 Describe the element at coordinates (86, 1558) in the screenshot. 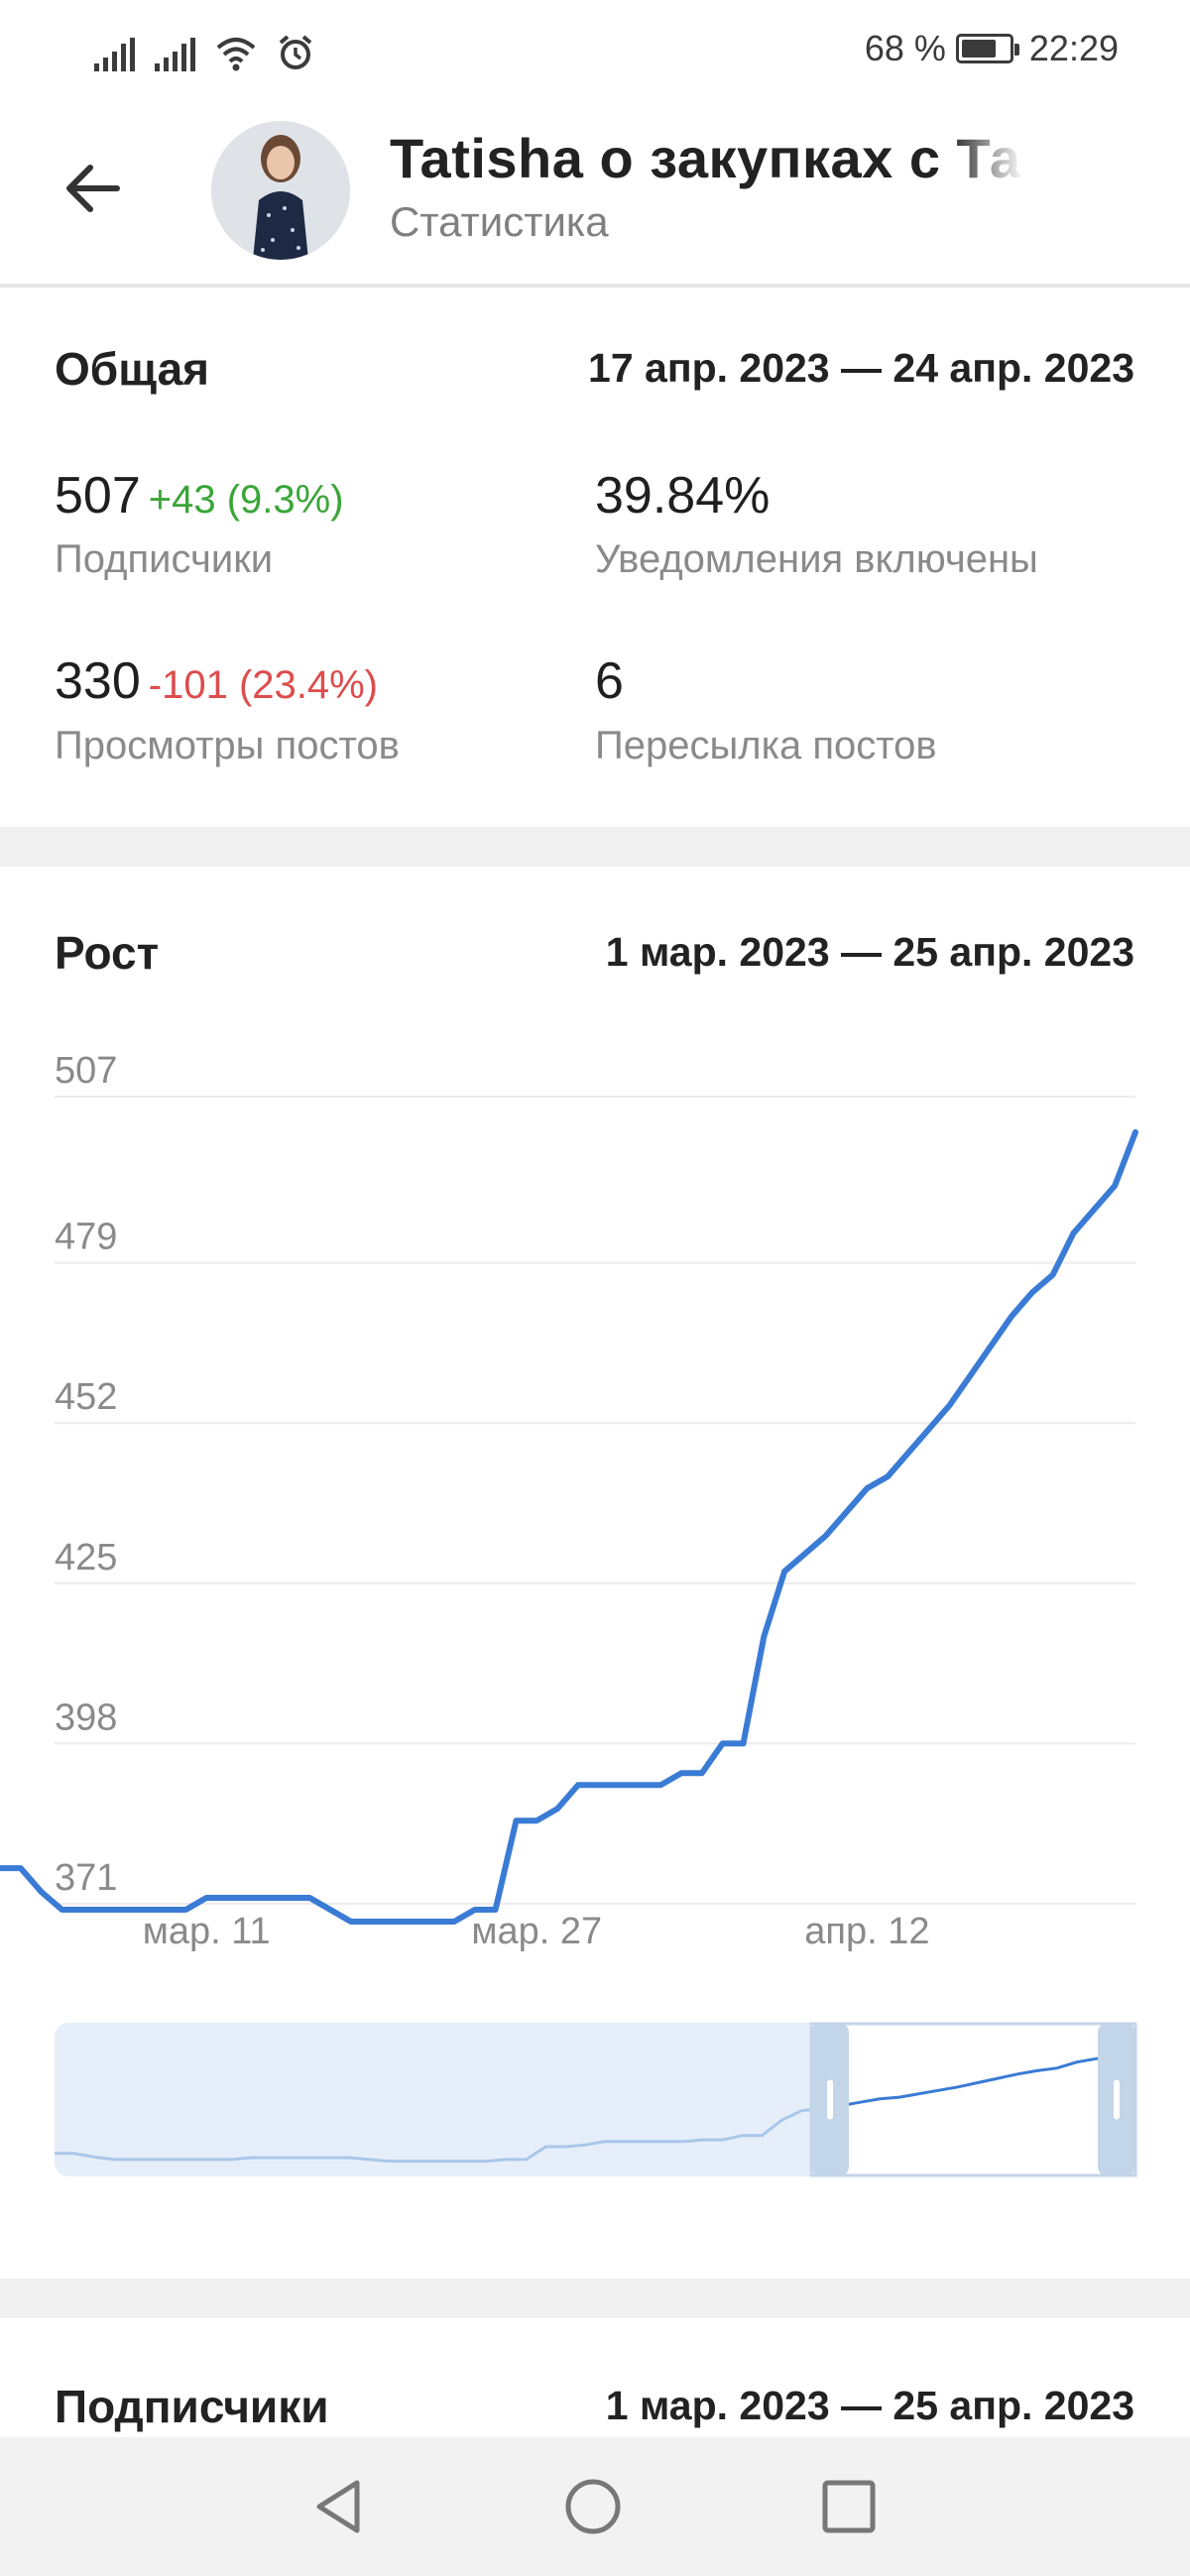

I see `y-tick-label: 425` at that location.